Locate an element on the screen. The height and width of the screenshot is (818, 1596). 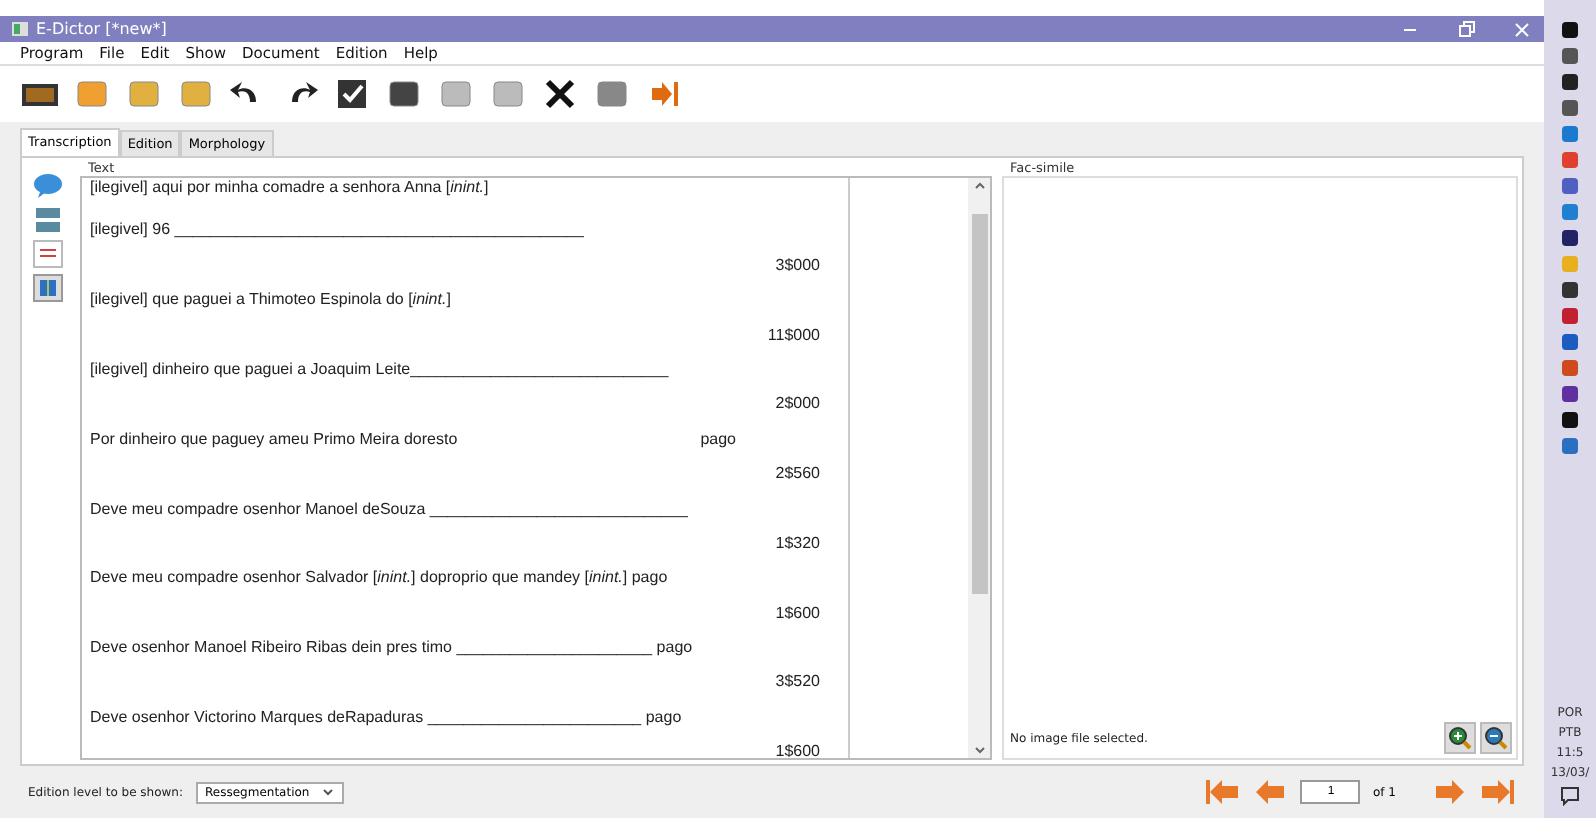
next-page-icon is located at coordinates (1450, 792).